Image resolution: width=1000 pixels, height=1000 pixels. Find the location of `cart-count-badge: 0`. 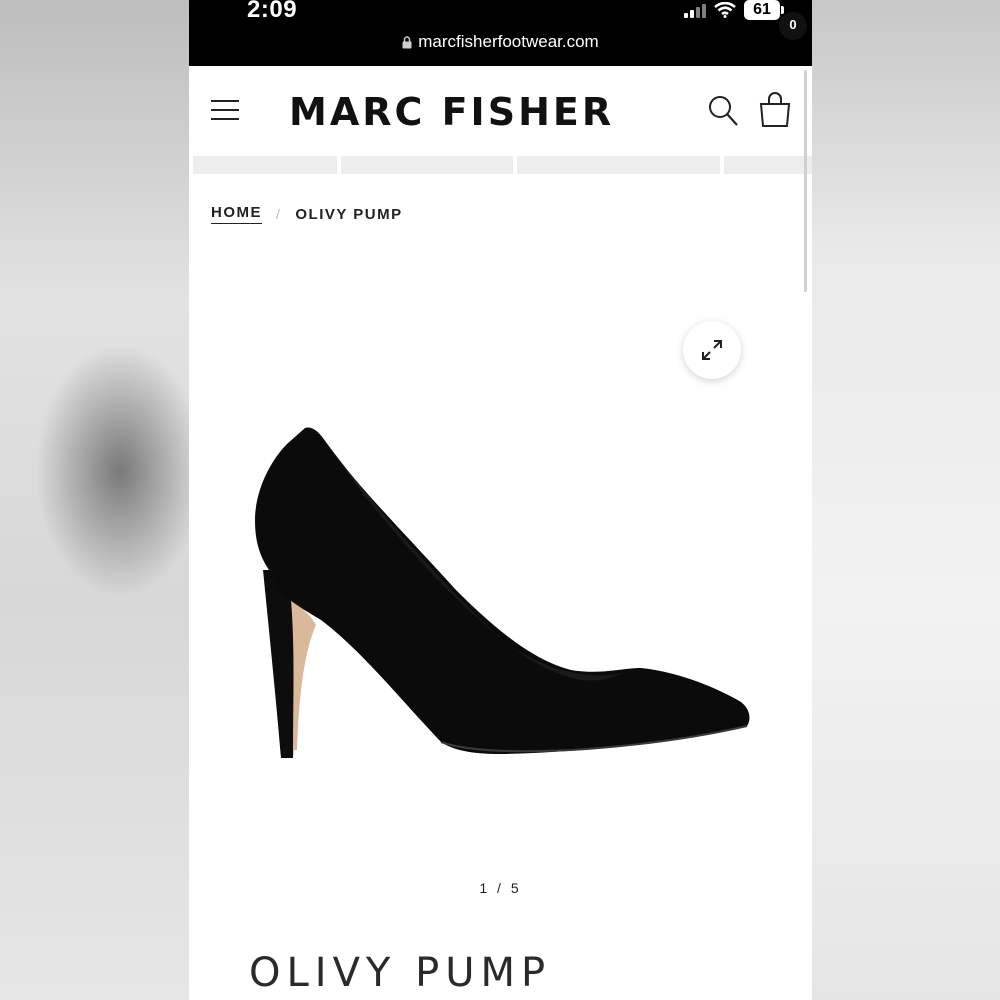

cart-count-badge: 0 is located at coordinates (793, 26).